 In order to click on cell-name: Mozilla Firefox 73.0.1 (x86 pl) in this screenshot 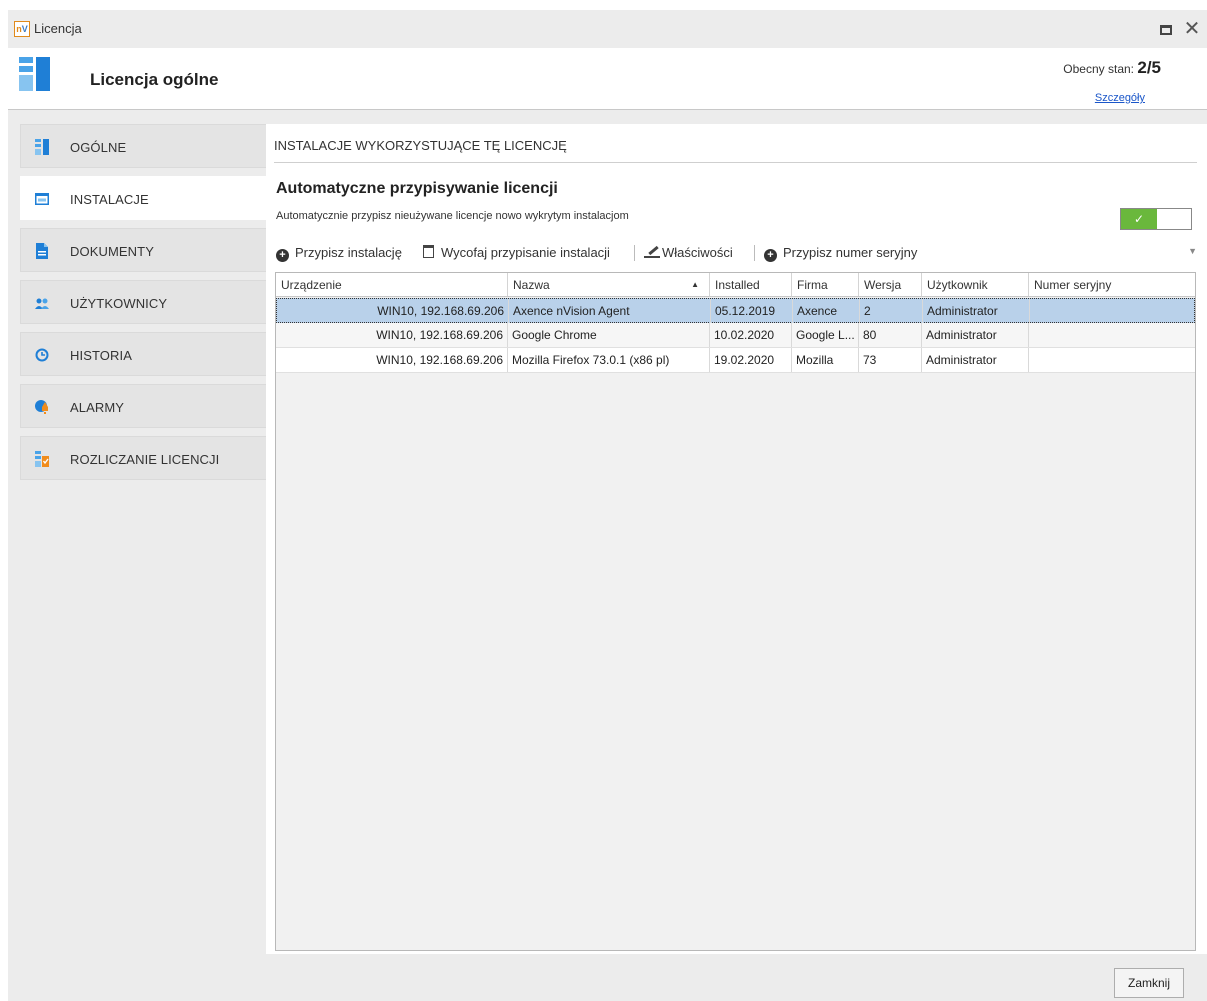, I will do `click(609, 360)`.